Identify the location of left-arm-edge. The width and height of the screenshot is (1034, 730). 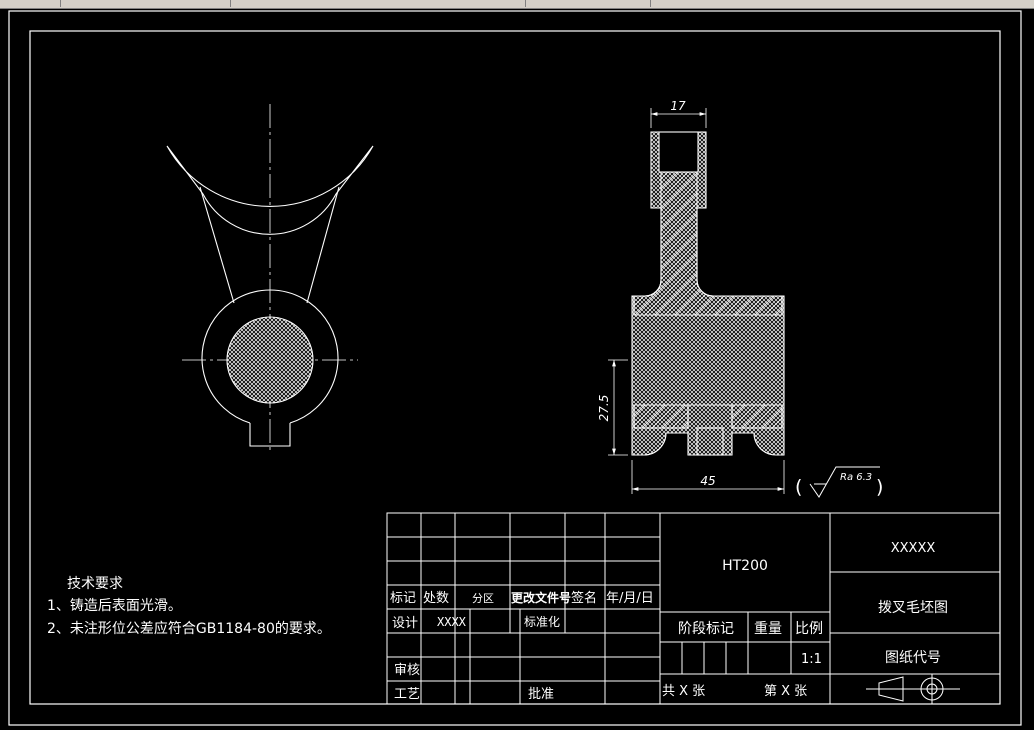
(217, 245).